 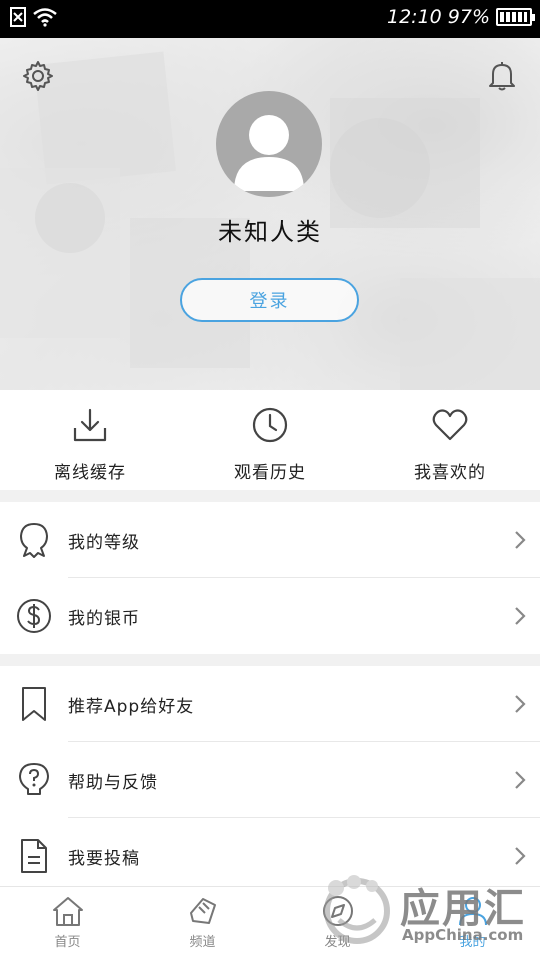 What do you see at coordinates (450, 425) in the screenshot?
I see `heart-icon` at bounding box center [450, 425].